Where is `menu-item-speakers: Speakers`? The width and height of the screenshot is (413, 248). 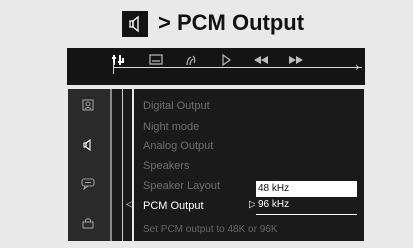 menu-item-speakers: Speakers is located at coordinates (166, 166).